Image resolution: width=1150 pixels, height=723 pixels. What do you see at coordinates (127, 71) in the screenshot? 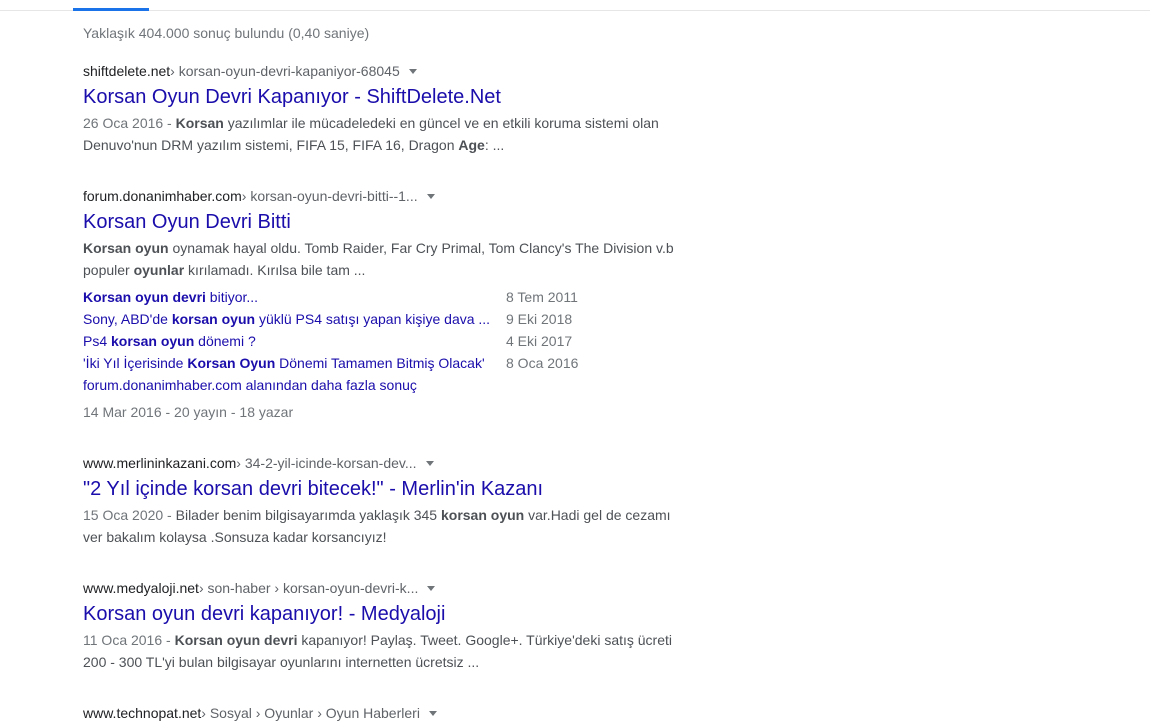
I see `result-domain: shiftdelete.net` at bounding box center [127, 71].